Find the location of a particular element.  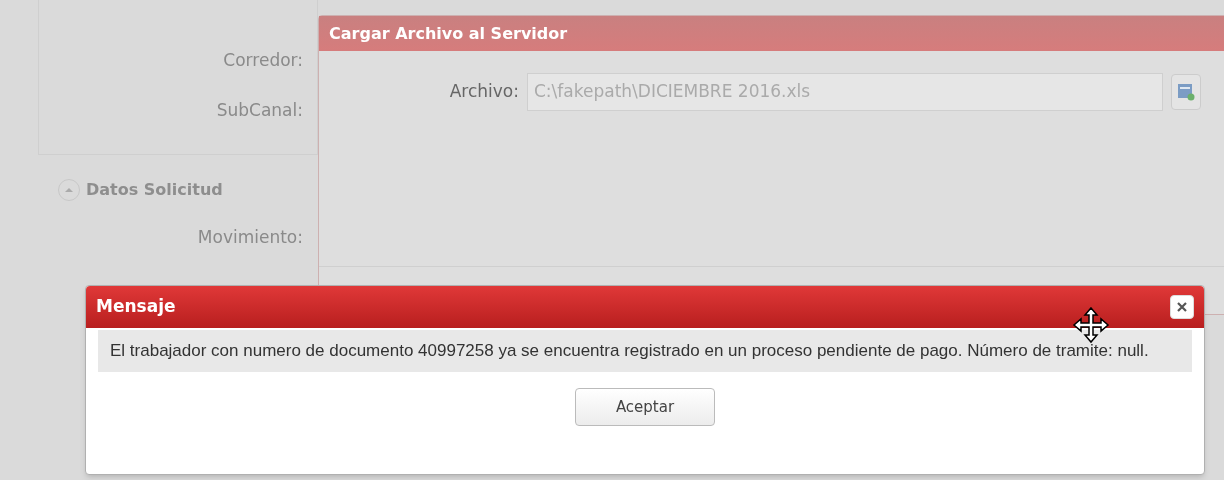

field-label: Corredor: is located at coordinates (263, 60).